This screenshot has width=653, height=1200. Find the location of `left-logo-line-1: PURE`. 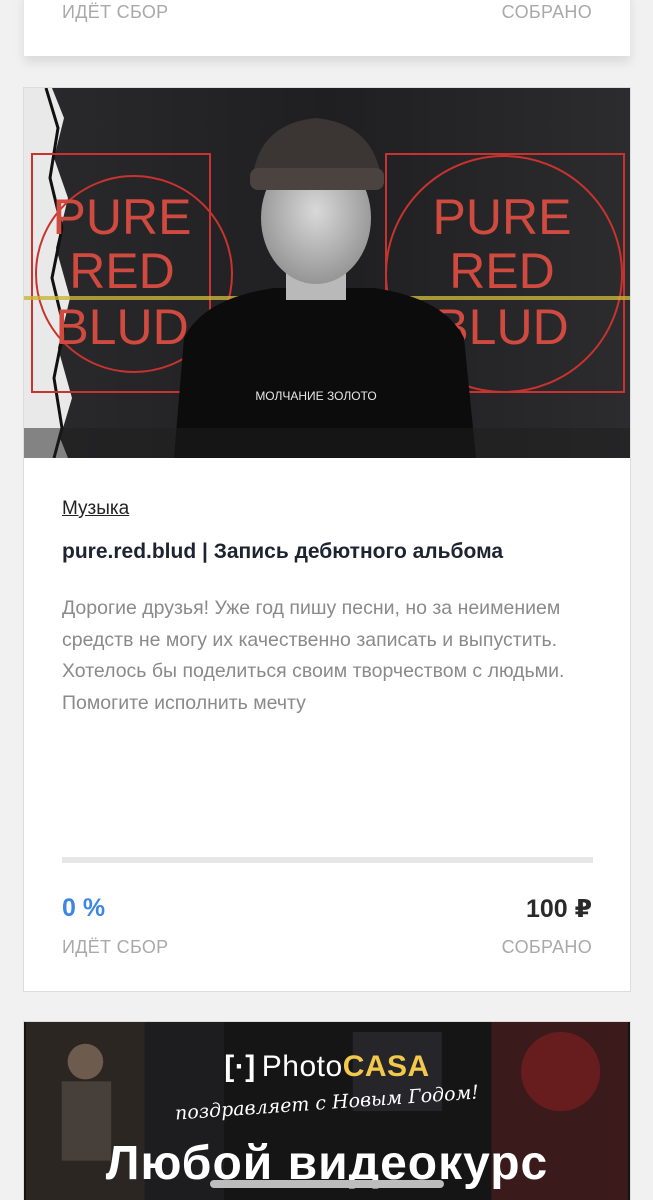

left-logo-line-1: PURE is located at coordinates (122, 217).